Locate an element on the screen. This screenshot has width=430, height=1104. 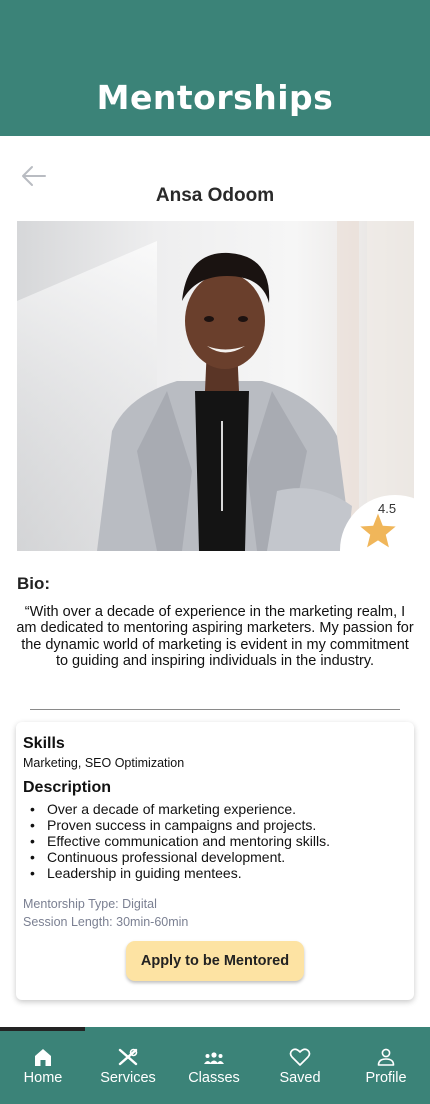
mentorship-type: Mentorship Type: Digital is located at coordinates (90, 904).